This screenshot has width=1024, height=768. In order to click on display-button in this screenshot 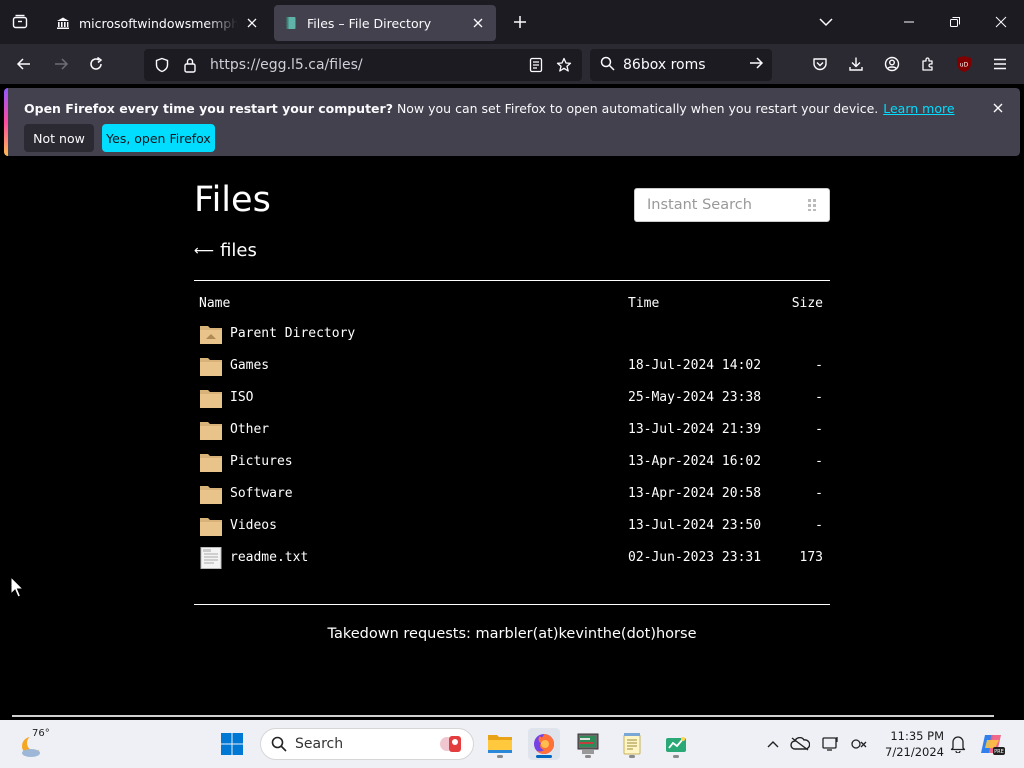, I will do `click(831, 744)`.